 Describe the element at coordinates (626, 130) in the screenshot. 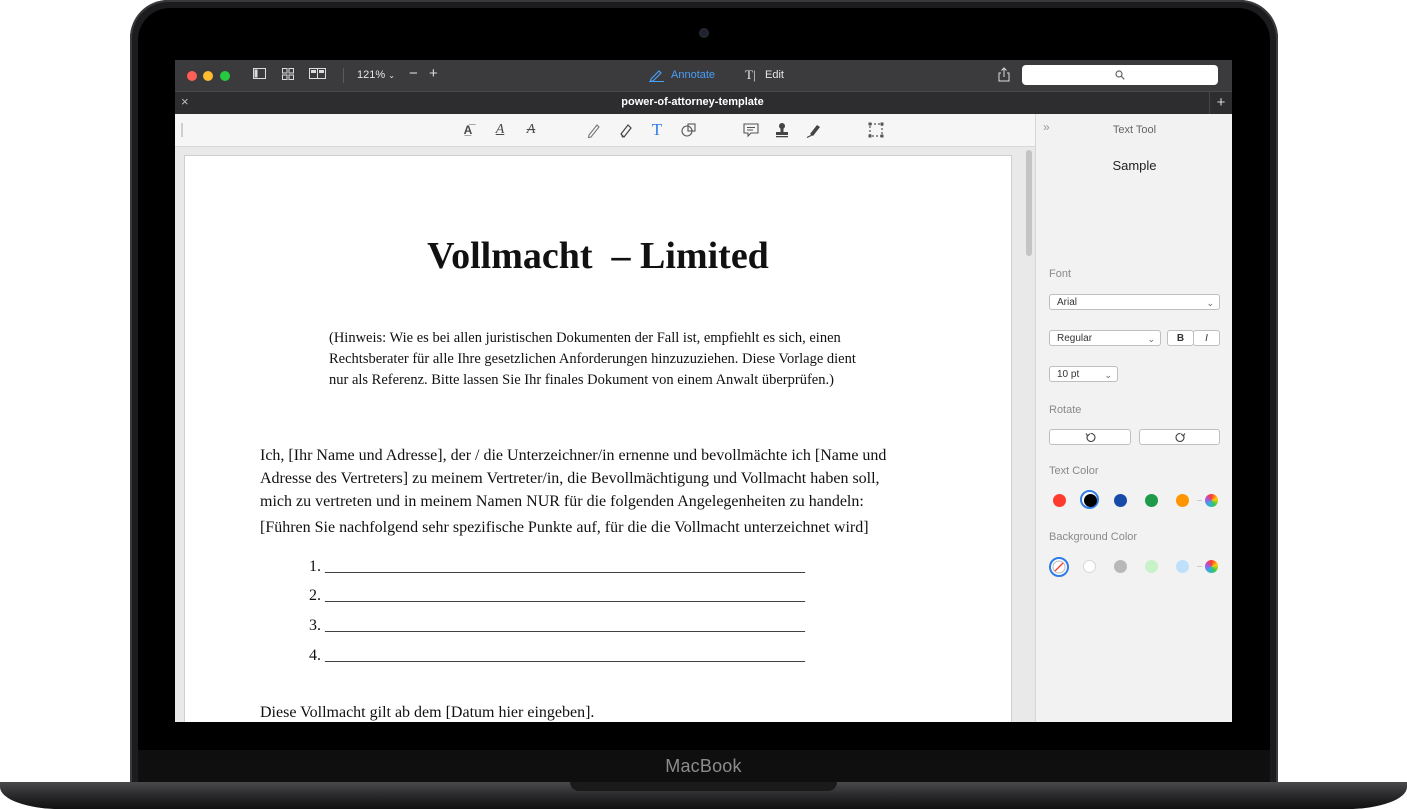

I see `eraser-icon` at that location.